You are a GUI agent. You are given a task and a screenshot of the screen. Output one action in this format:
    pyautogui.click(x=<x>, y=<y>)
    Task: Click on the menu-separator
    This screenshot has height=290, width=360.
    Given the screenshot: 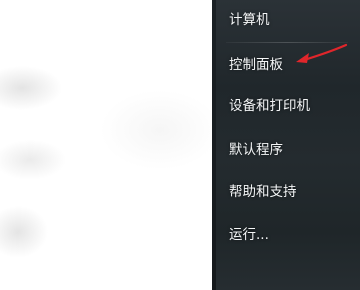 What is the action you would take?
    pyautogui.click(x=287, y=42)
    